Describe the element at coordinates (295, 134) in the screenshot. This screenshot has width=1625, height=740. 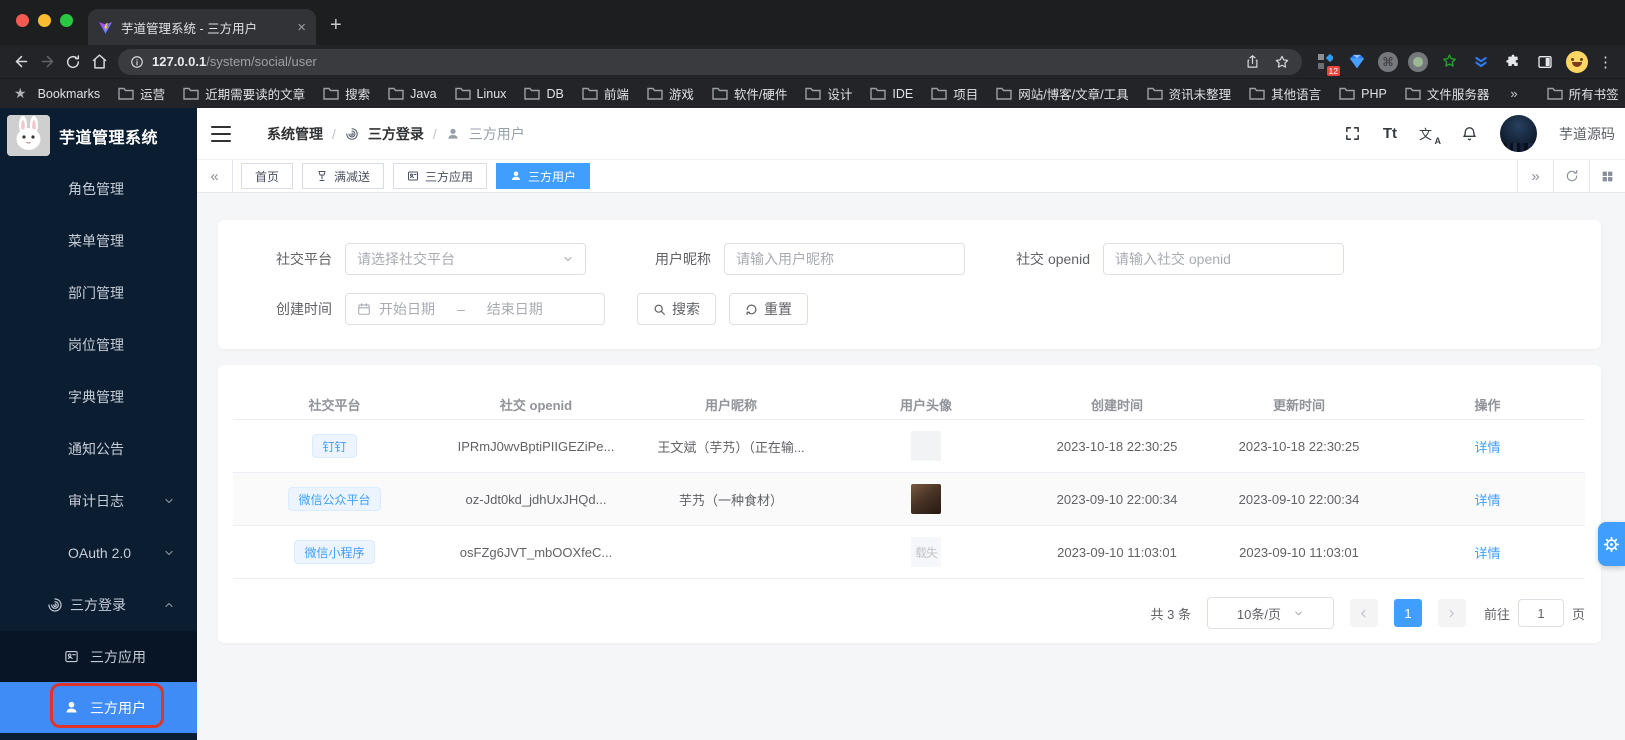
I see `breadcrumb-system: 系统管理` at that location.